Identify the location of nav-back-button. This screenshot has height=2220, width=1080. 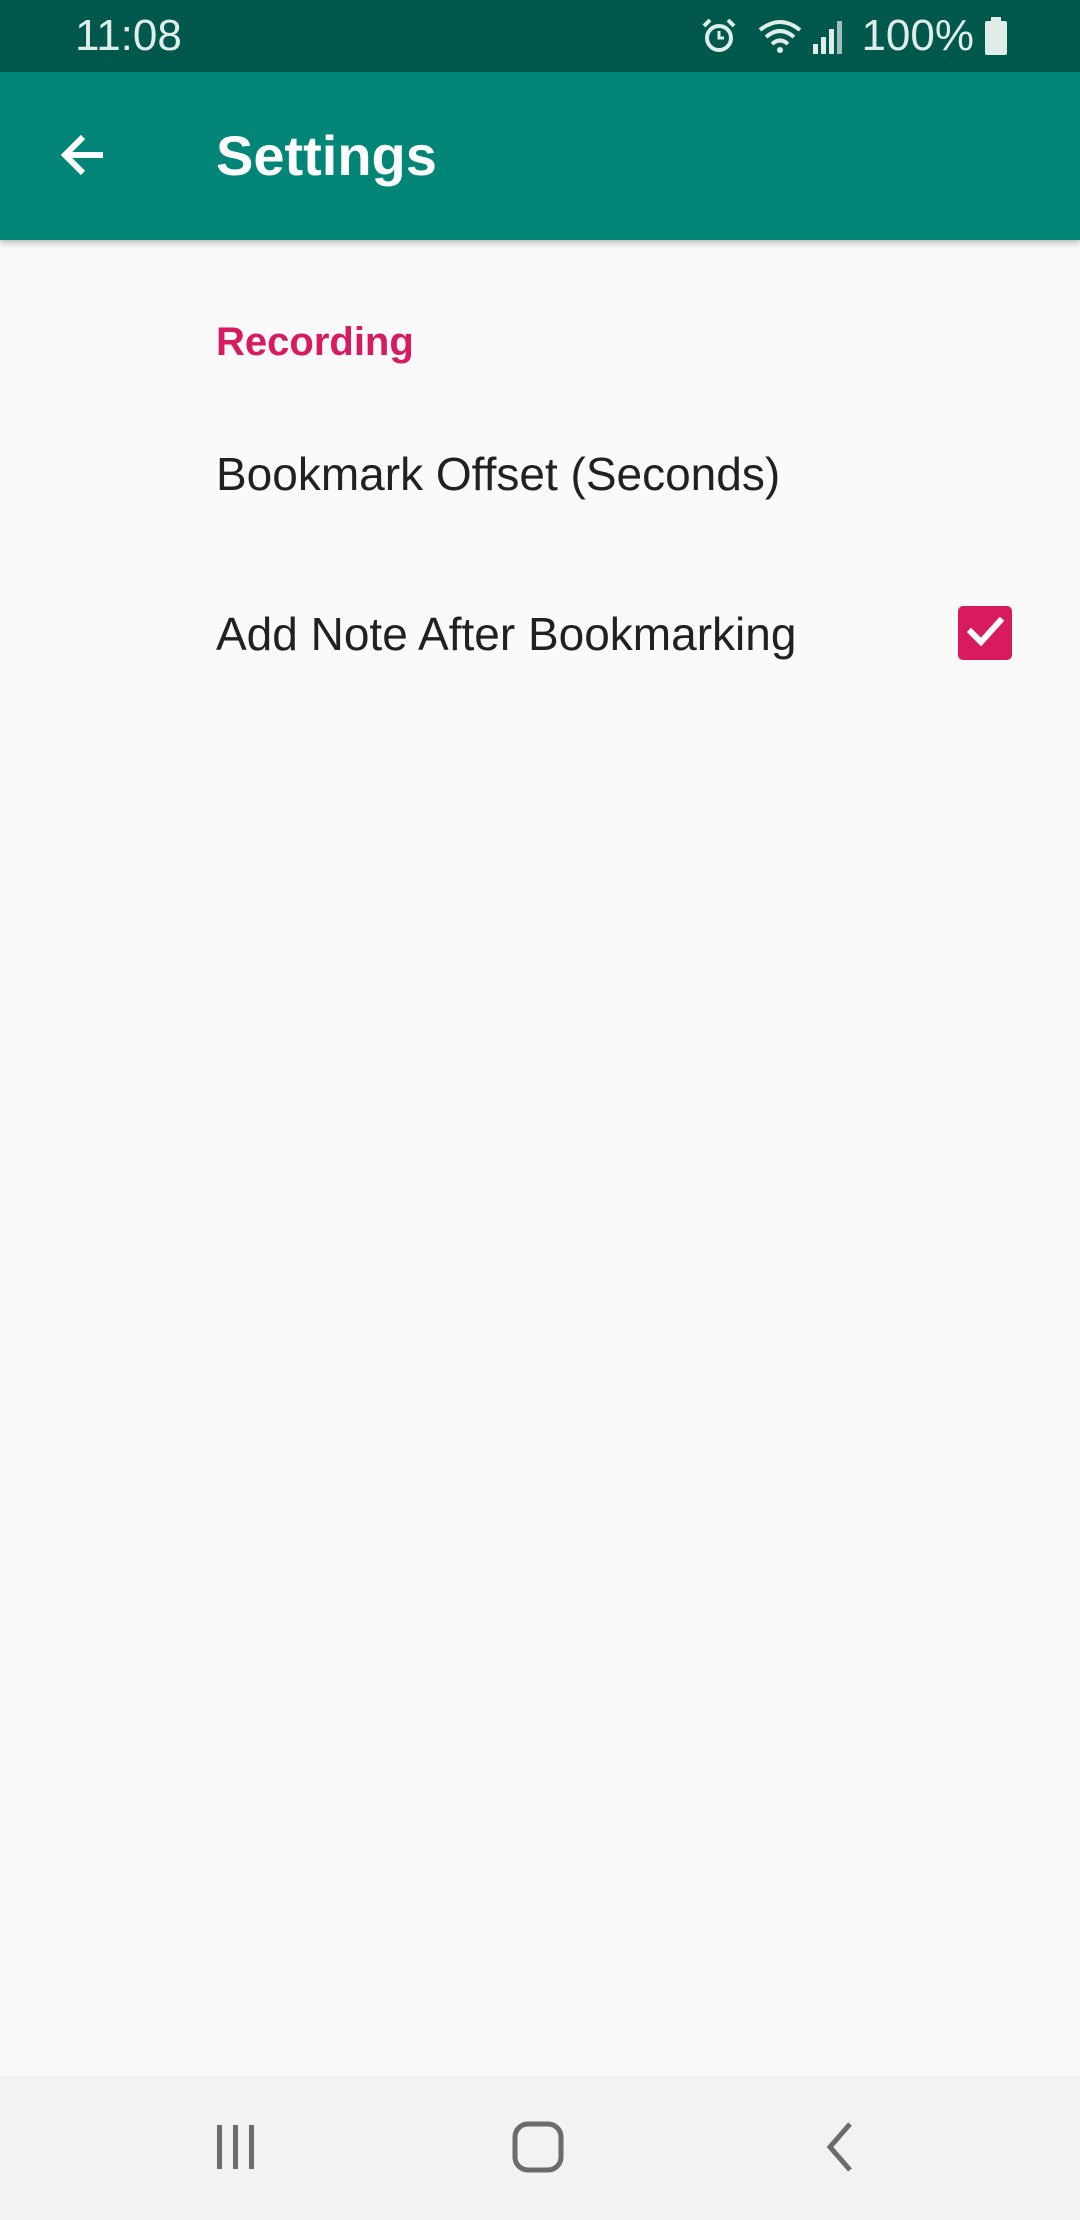
(840, 2149).